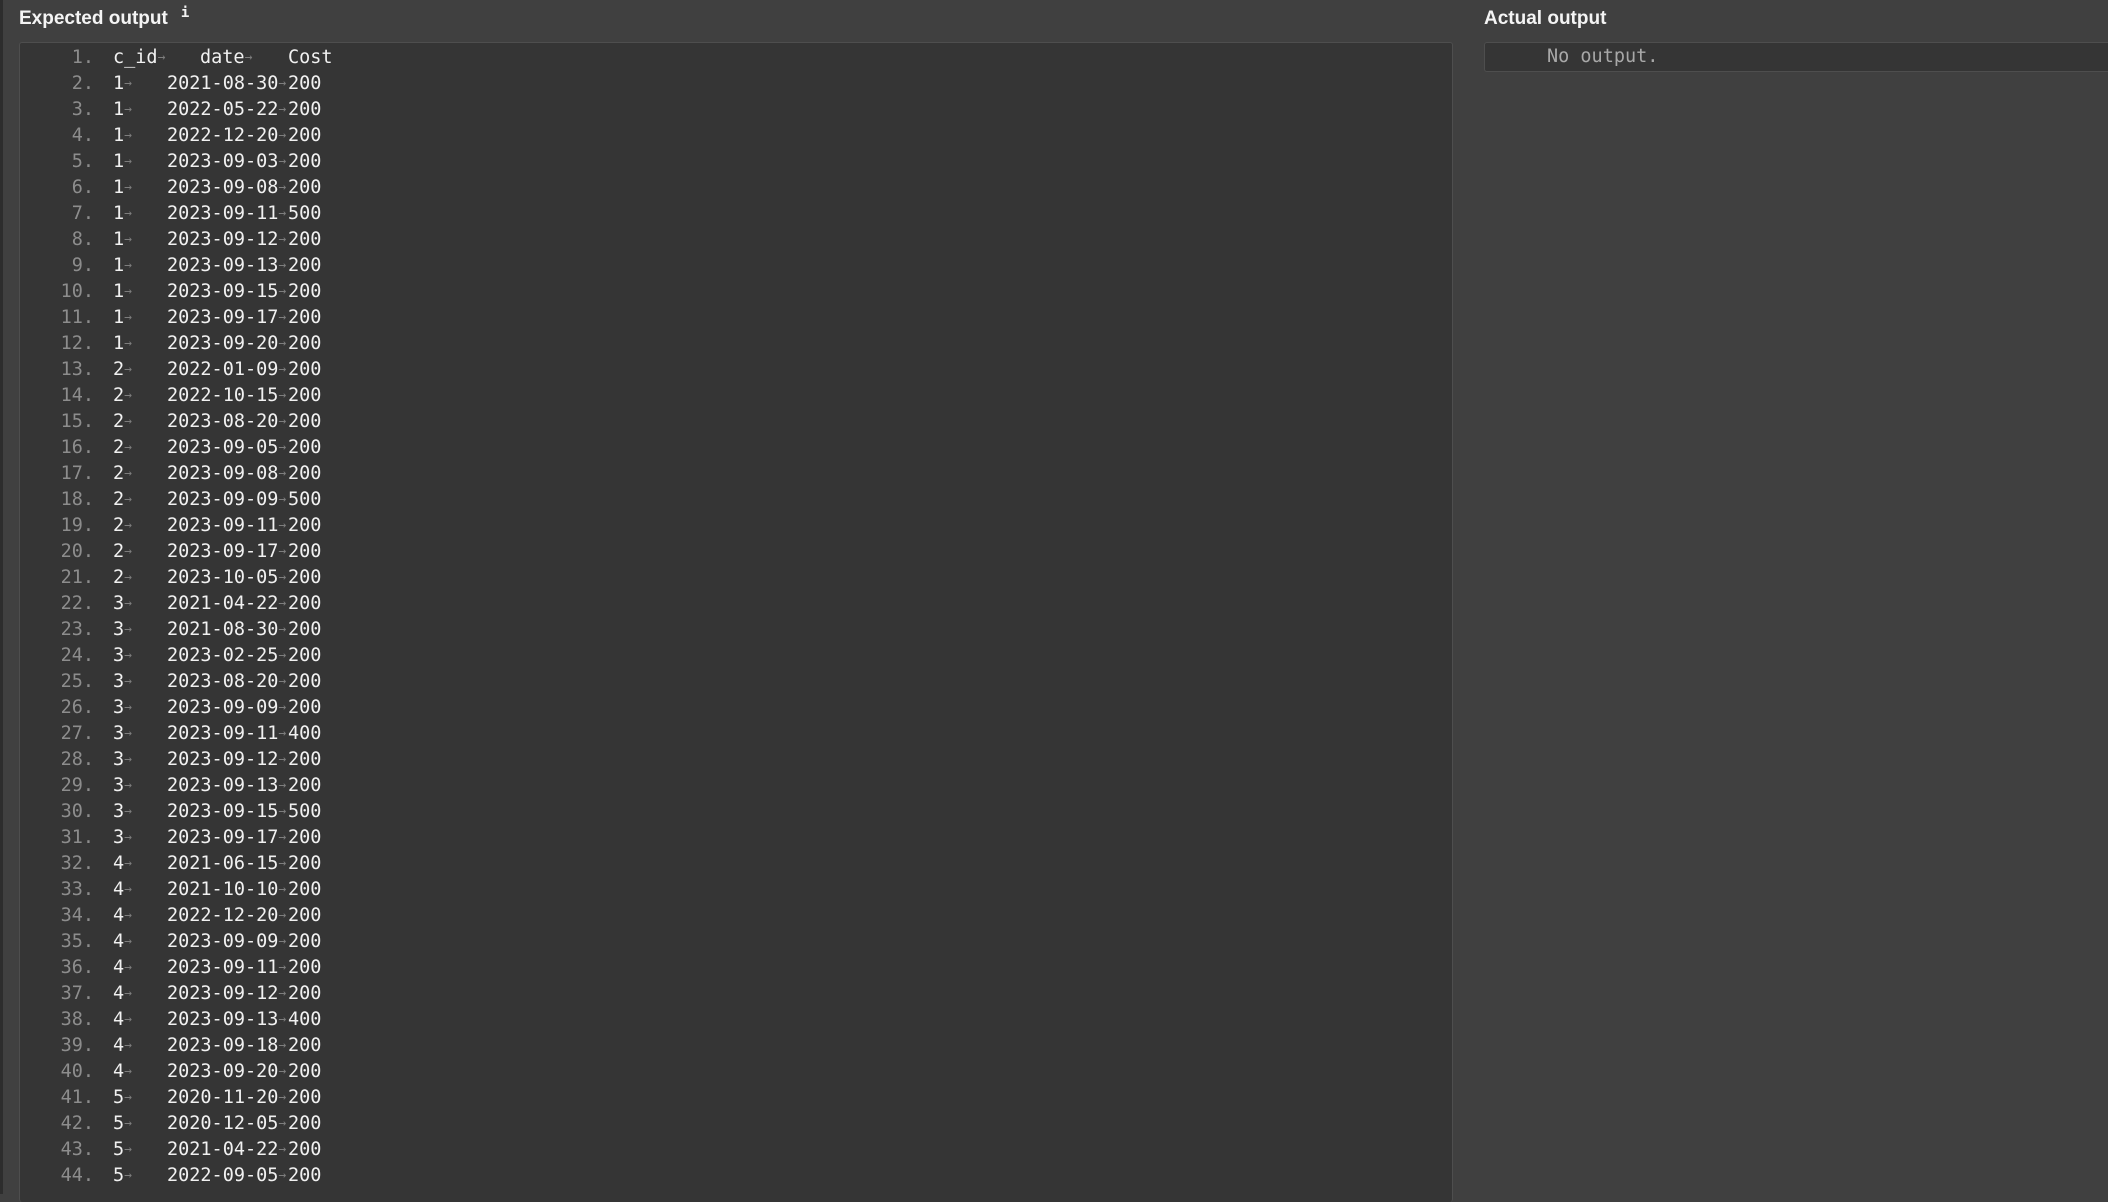 The height and width of the screenshot is (1202, 2108). What do you see at coordinates (736, 240) in the screenshot?
I see `output-line: 8. 1→ 2023-09-12→ 200` at bounding box center [736, 240].